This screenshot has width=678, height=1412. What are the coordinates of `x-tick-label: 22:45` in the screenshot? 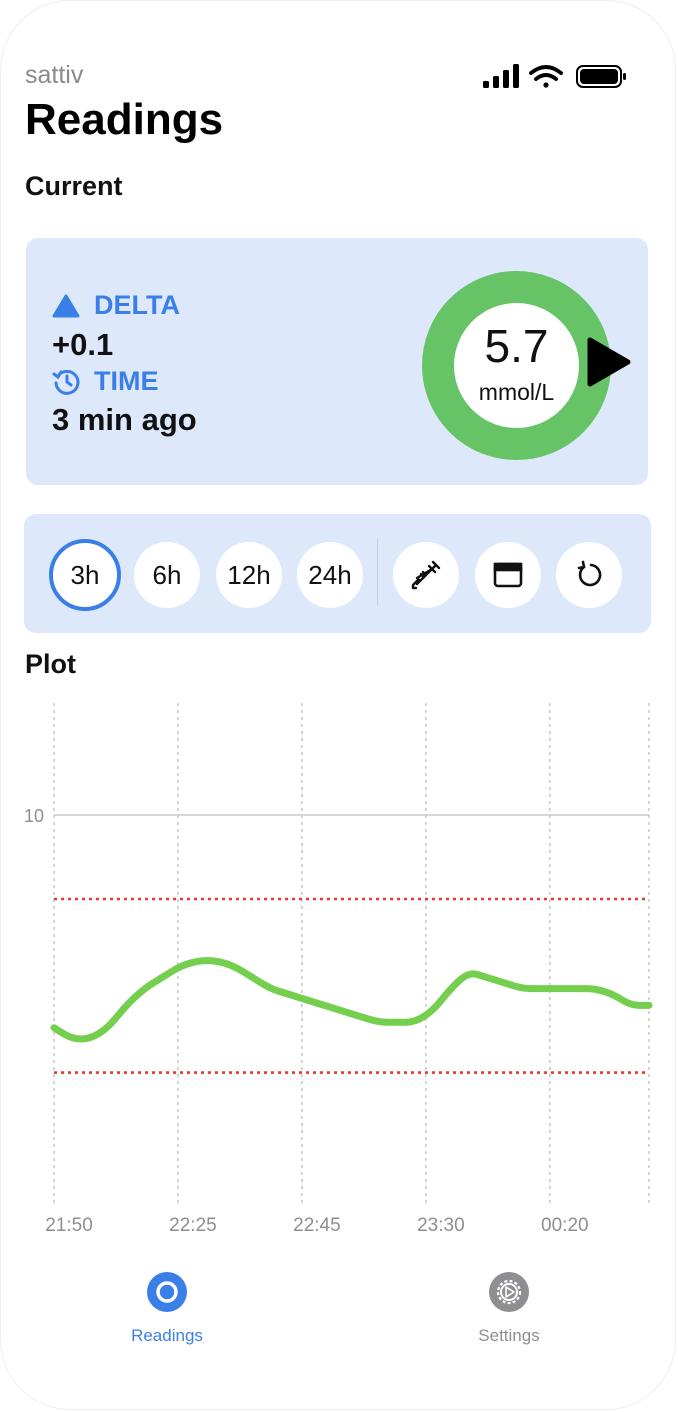 It's located at (317, 1225).